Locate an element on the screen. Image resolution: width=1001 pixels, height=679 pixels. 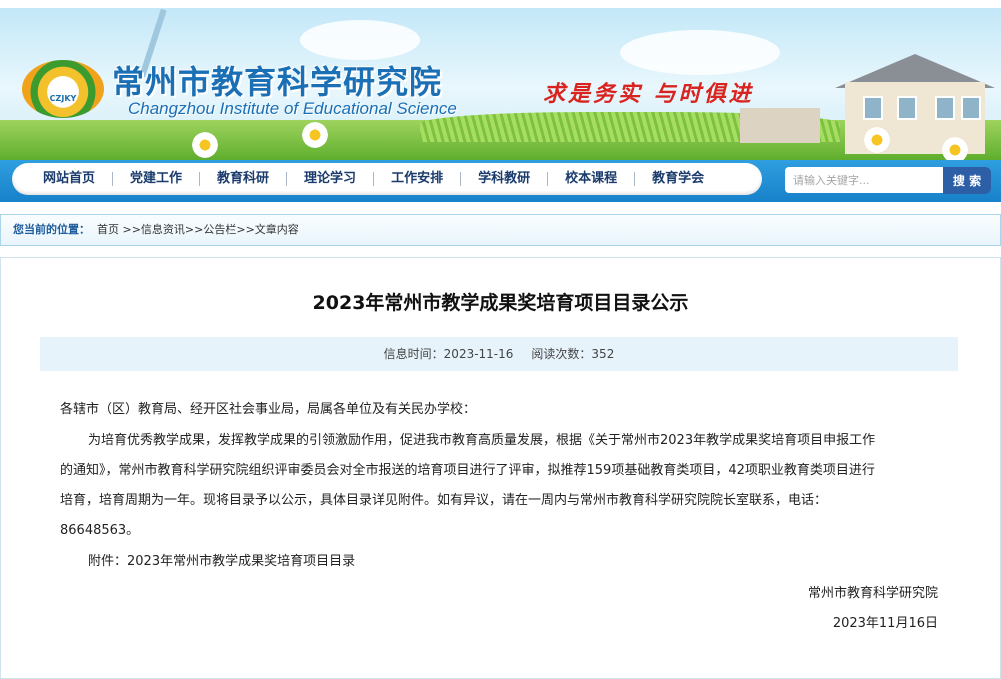
nav-item-home: 网站首页 is located at coordinates (69, 179).